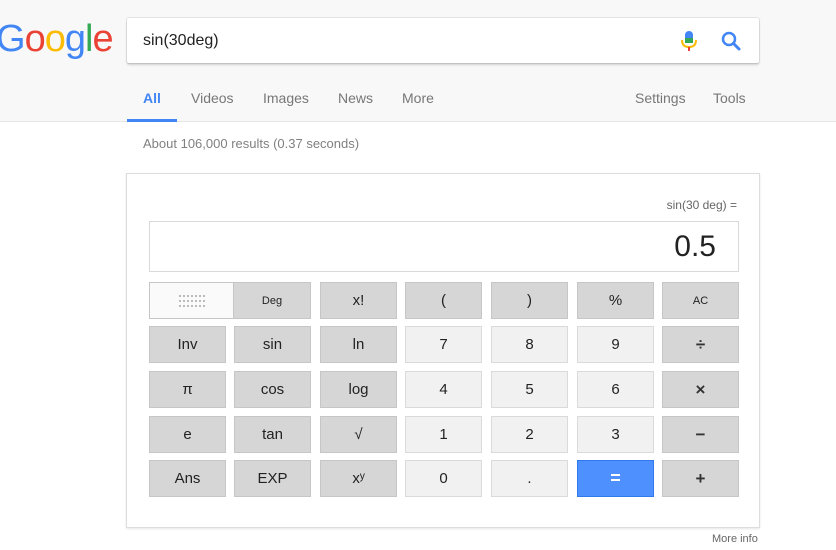  What do you see at coordinates (529, 300) in the screenshot?
I see `close-paren-key: )` at bounding box center [529, 300].